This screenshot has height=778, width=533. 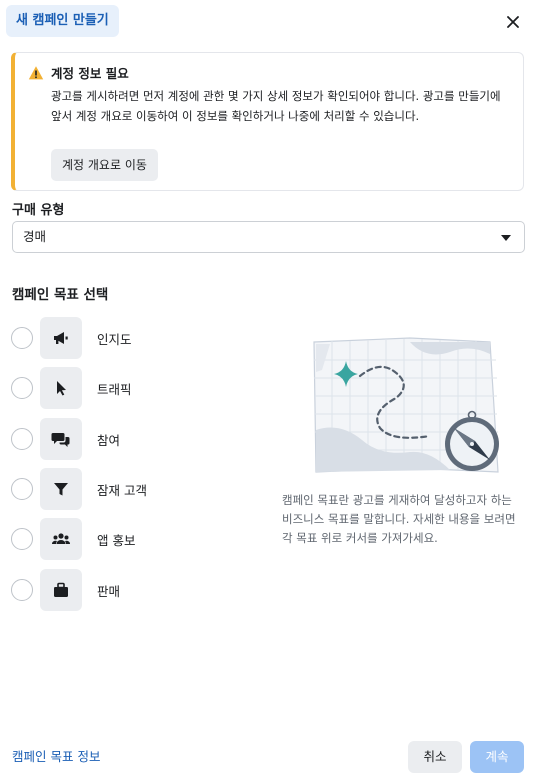 What do you see at coordinates (109, 591) in the screenshot?
I see `objective-label: 판매` at bounding box center [109, 591].